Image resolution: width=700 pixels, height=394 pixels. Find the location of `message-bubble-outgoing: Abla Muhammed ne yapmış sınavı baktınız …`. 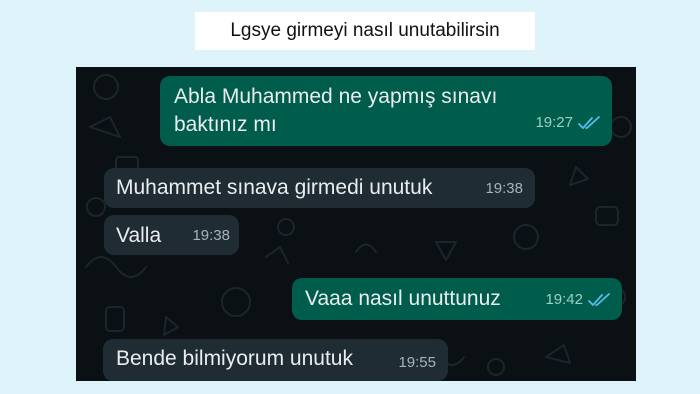

message-bubble-outgoing: Abla Muhammed ne yapmış sınavı baktınız … is located at coordinates (386, 111).